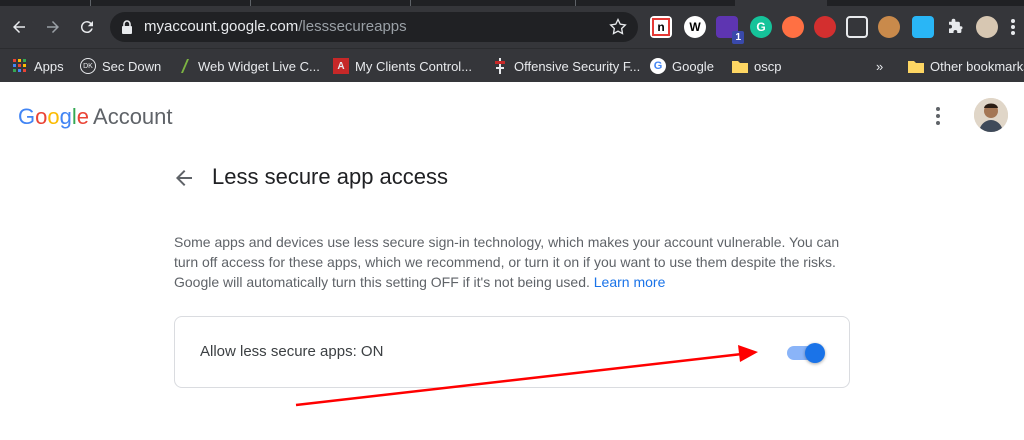 The height and width of the screenshot is (440, 1024). I want to click on url-text: myaccount.google.com/lesssecureapps, so click(275, 26).